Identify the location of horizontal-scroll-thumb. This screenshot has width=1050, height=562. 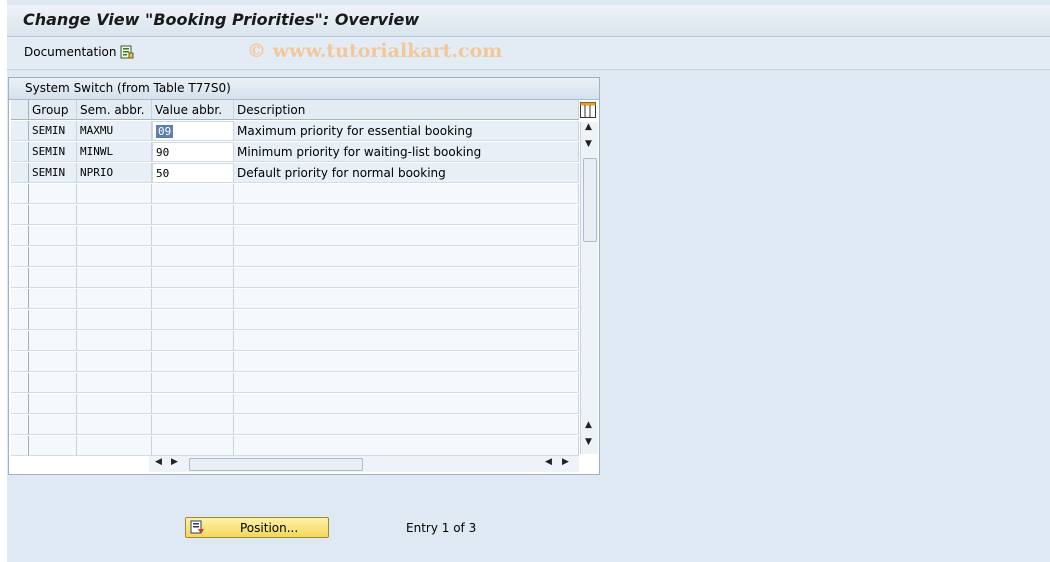
(276, 464).